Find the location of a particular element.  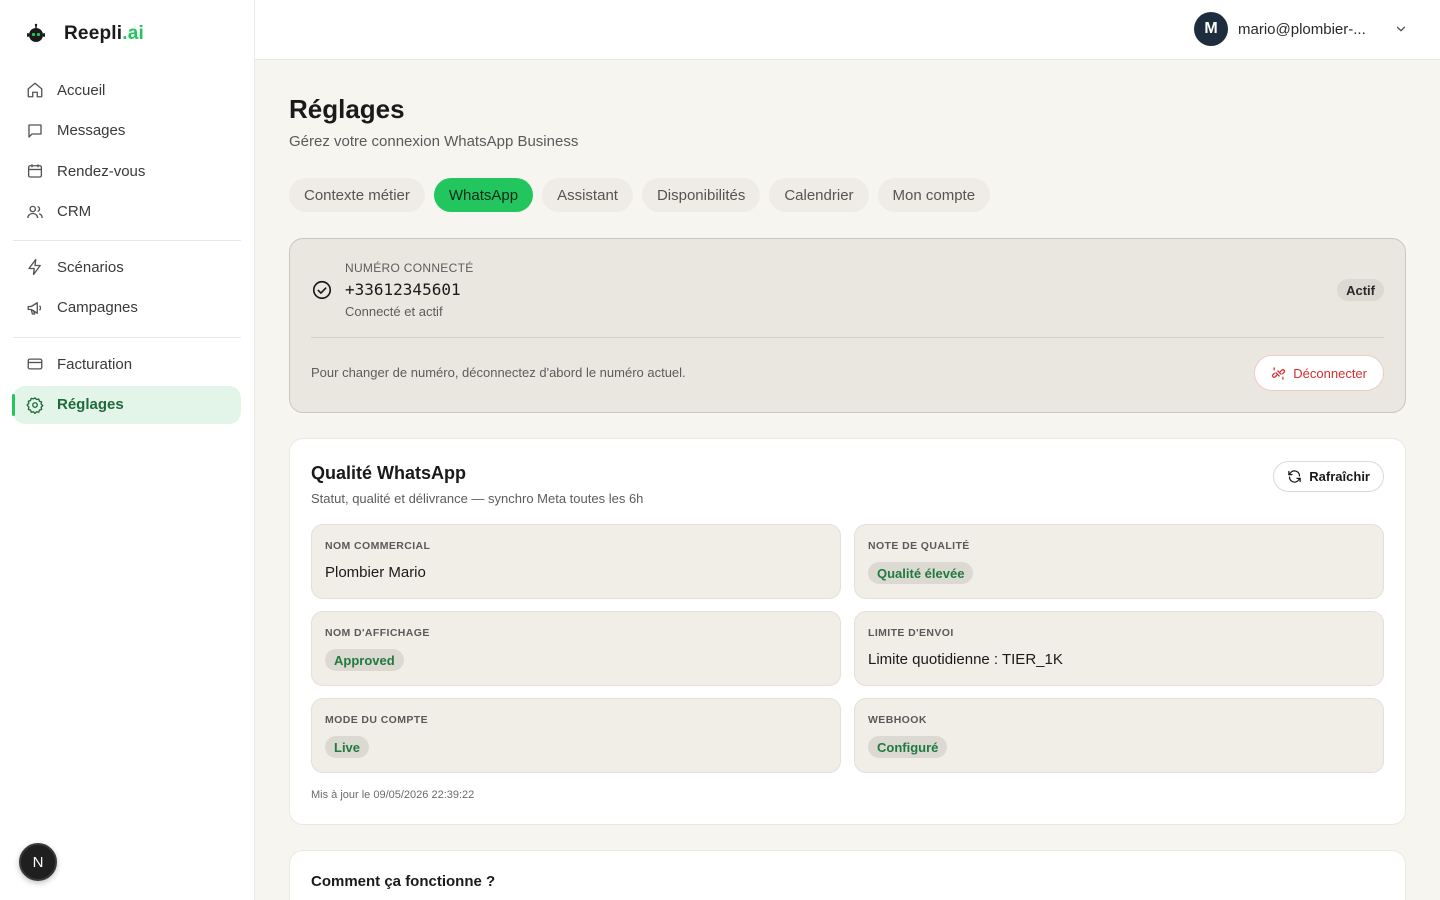

last-updated: Mis à jour le 09/05/2026 22:39:22 is located at coordinates (393, 795).